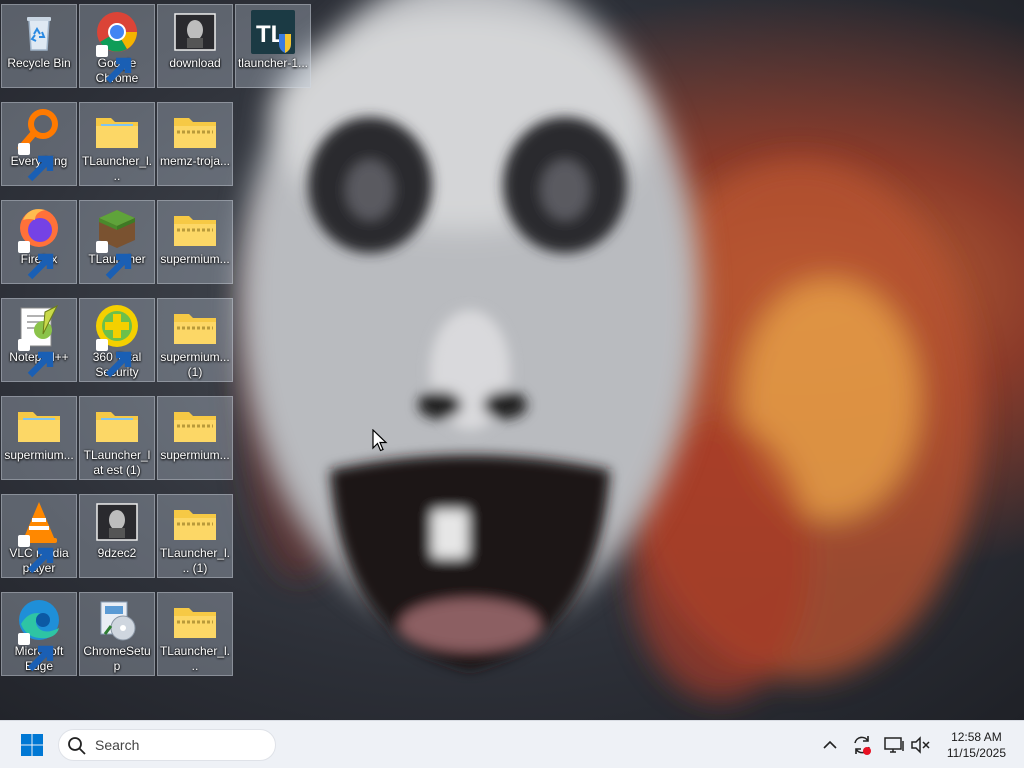 This screenshot has width=1024, height=768. I want to click on vlc-icon, so click(39, 536).